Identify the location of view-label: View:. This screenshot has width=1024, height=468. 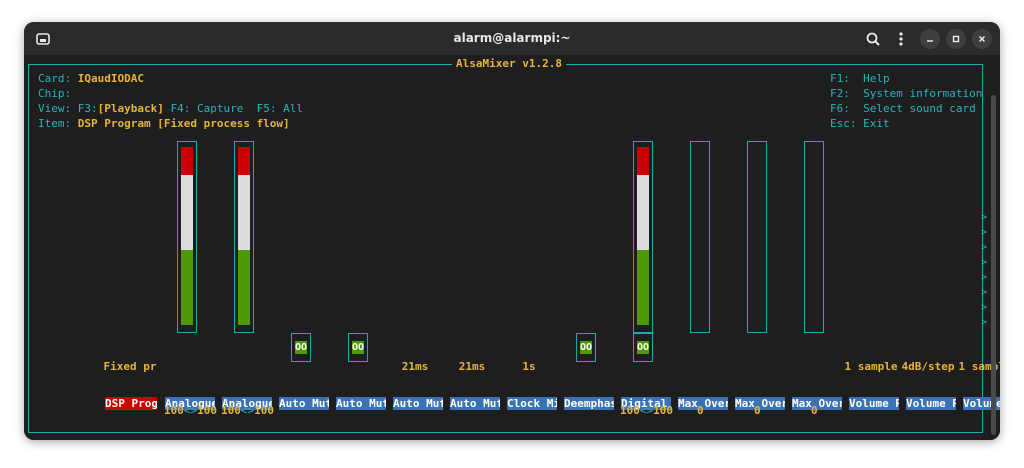
(55, 108).